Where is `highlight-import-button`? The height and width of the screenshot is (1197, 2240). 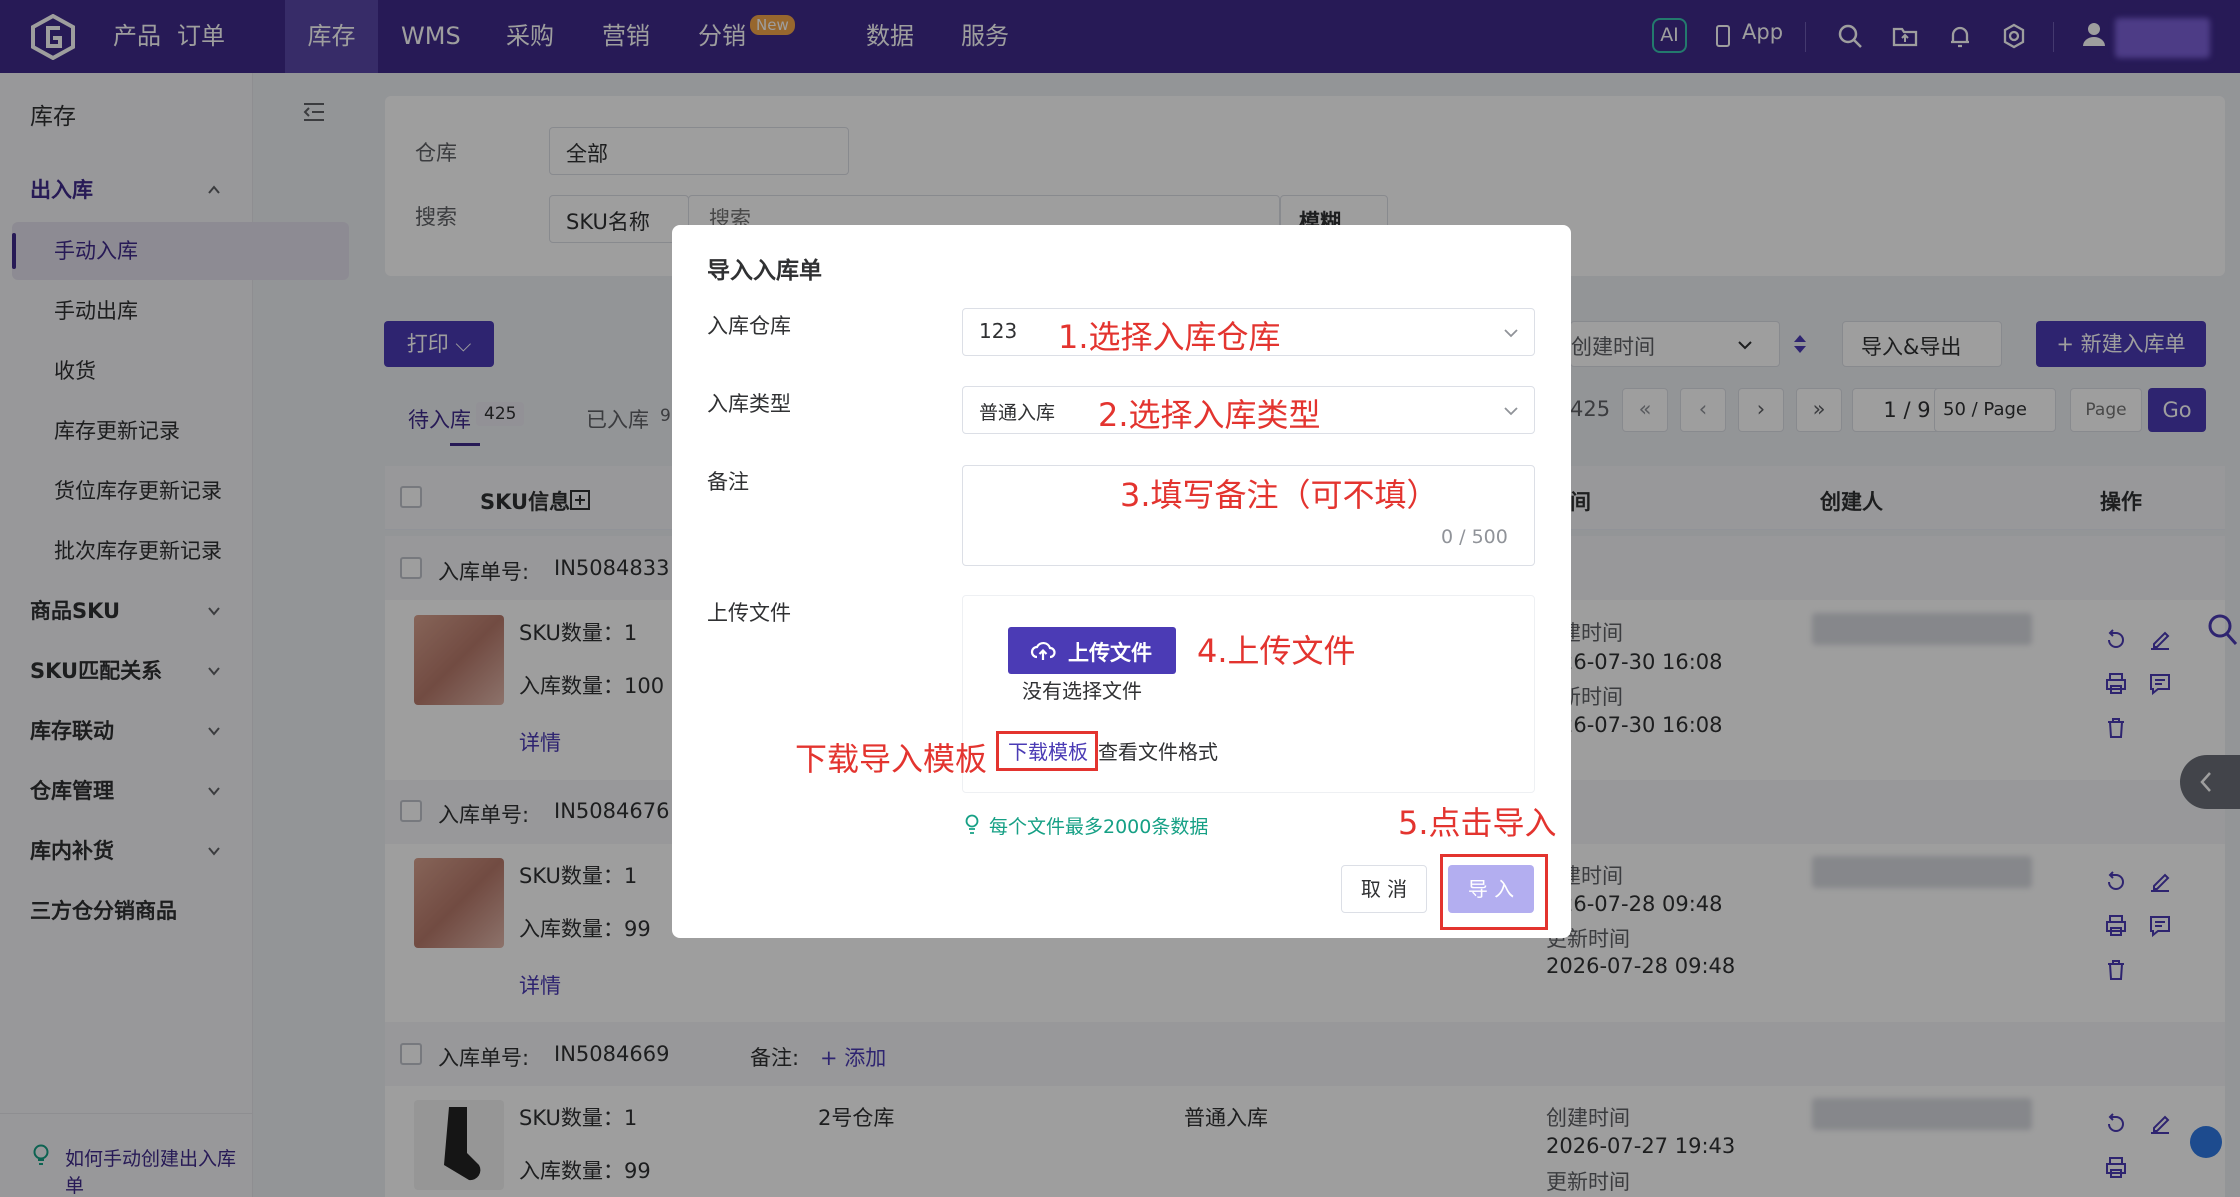 highlight-import-button is located at coordinates (1494, 892).